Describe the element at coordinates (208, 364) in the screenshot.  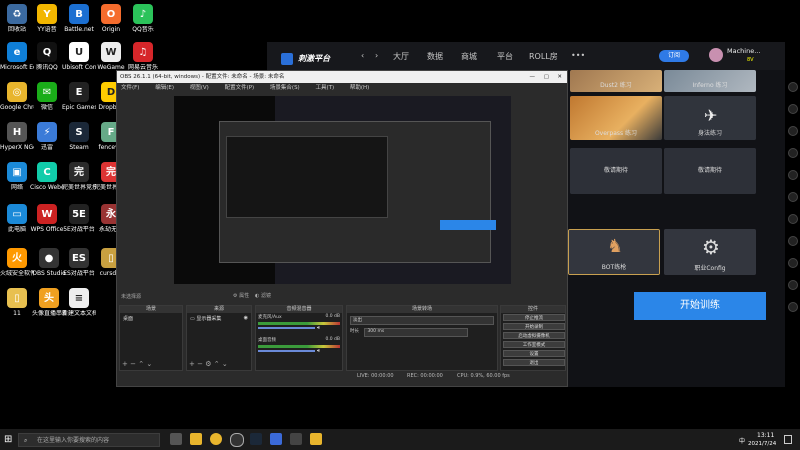
I see `settings-icon: ⚙` at that location.